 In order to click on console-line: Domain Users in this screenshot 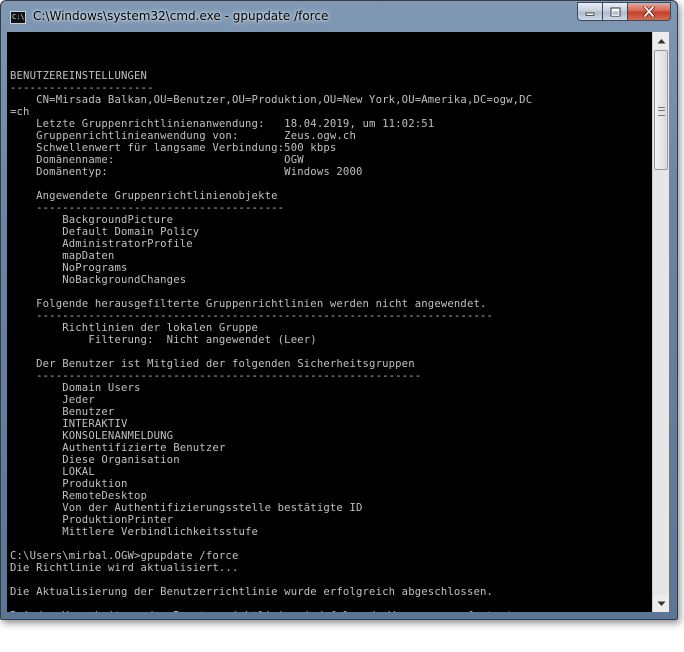, I will do `click(75, 388)`.